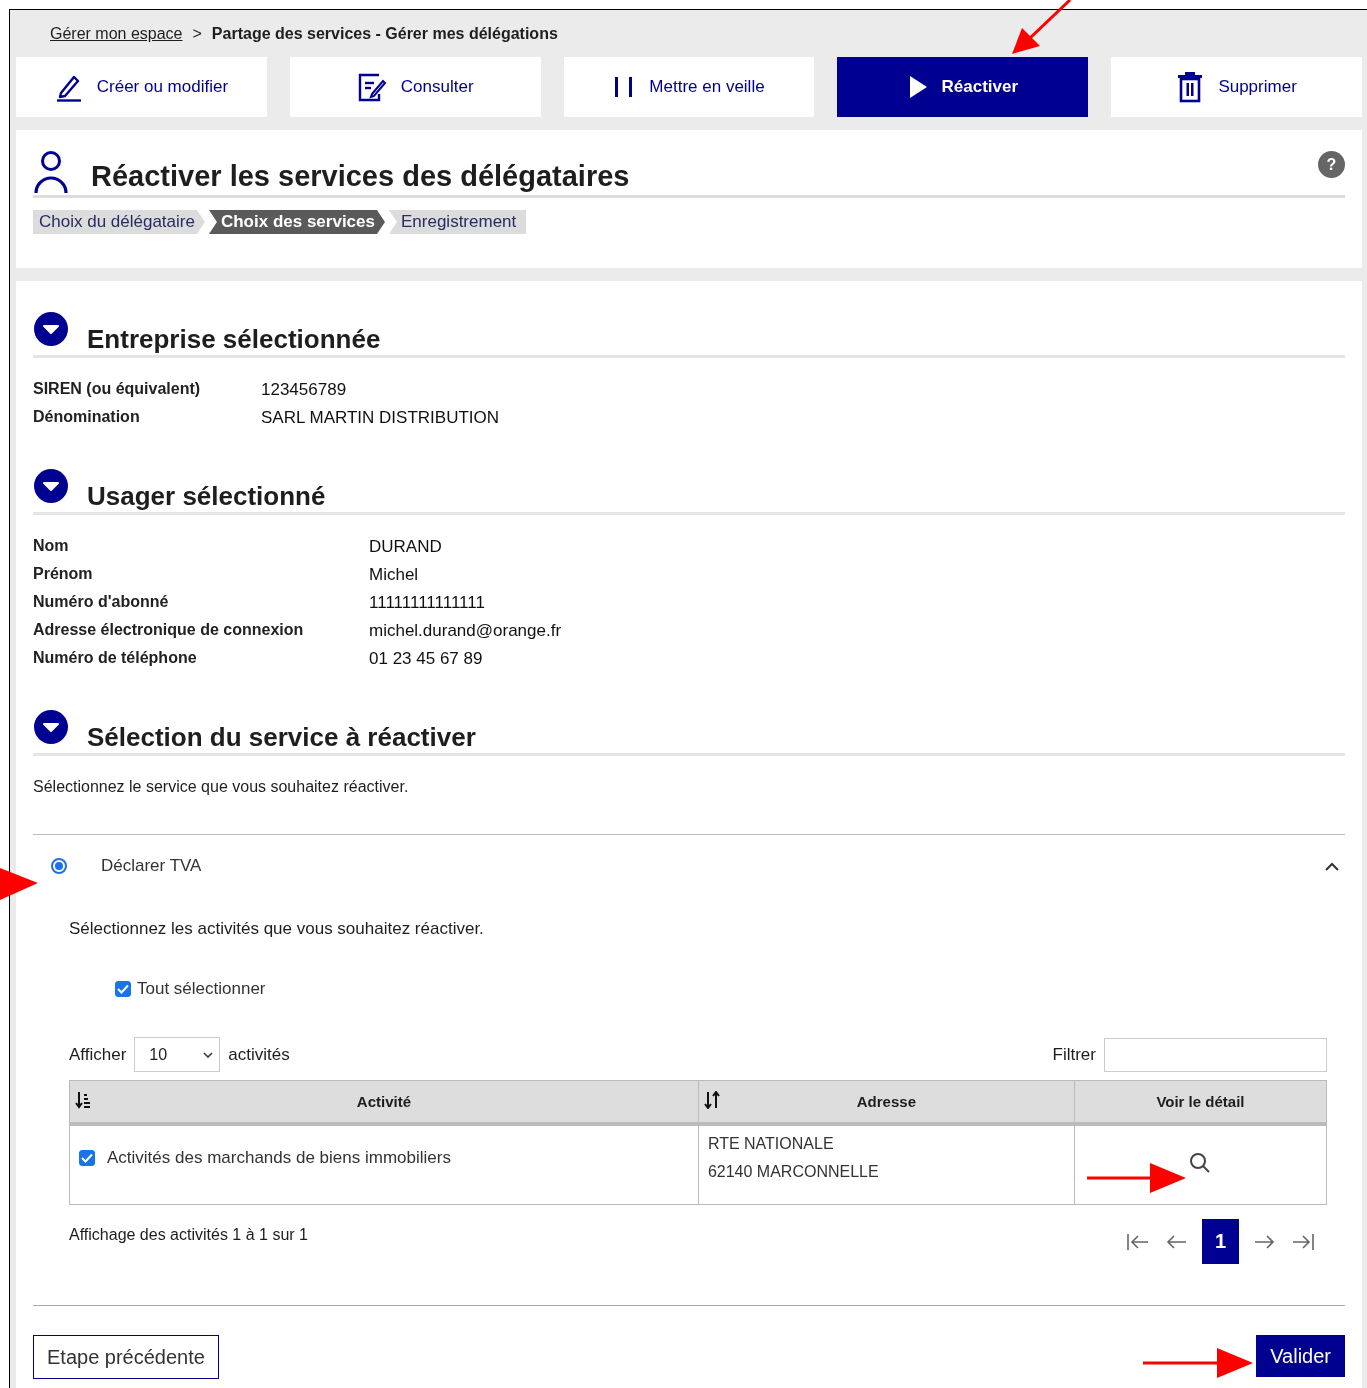  What do you see at coordinates (1215, 1054) in the screenshot?
I see `filter-field` at bounding box center [1215, 1054].